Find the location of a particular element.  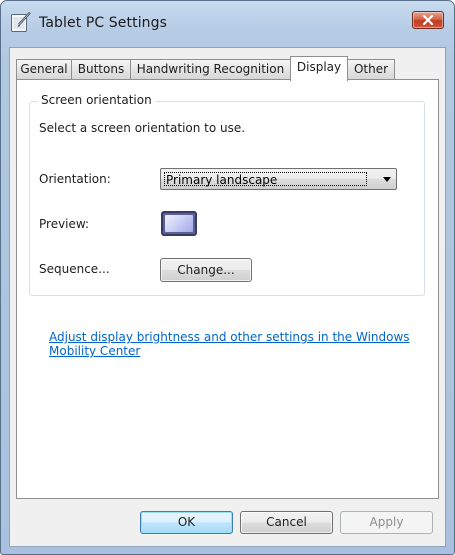

title-bar: Tablet PC Settings is located at coordinates (227, 24).